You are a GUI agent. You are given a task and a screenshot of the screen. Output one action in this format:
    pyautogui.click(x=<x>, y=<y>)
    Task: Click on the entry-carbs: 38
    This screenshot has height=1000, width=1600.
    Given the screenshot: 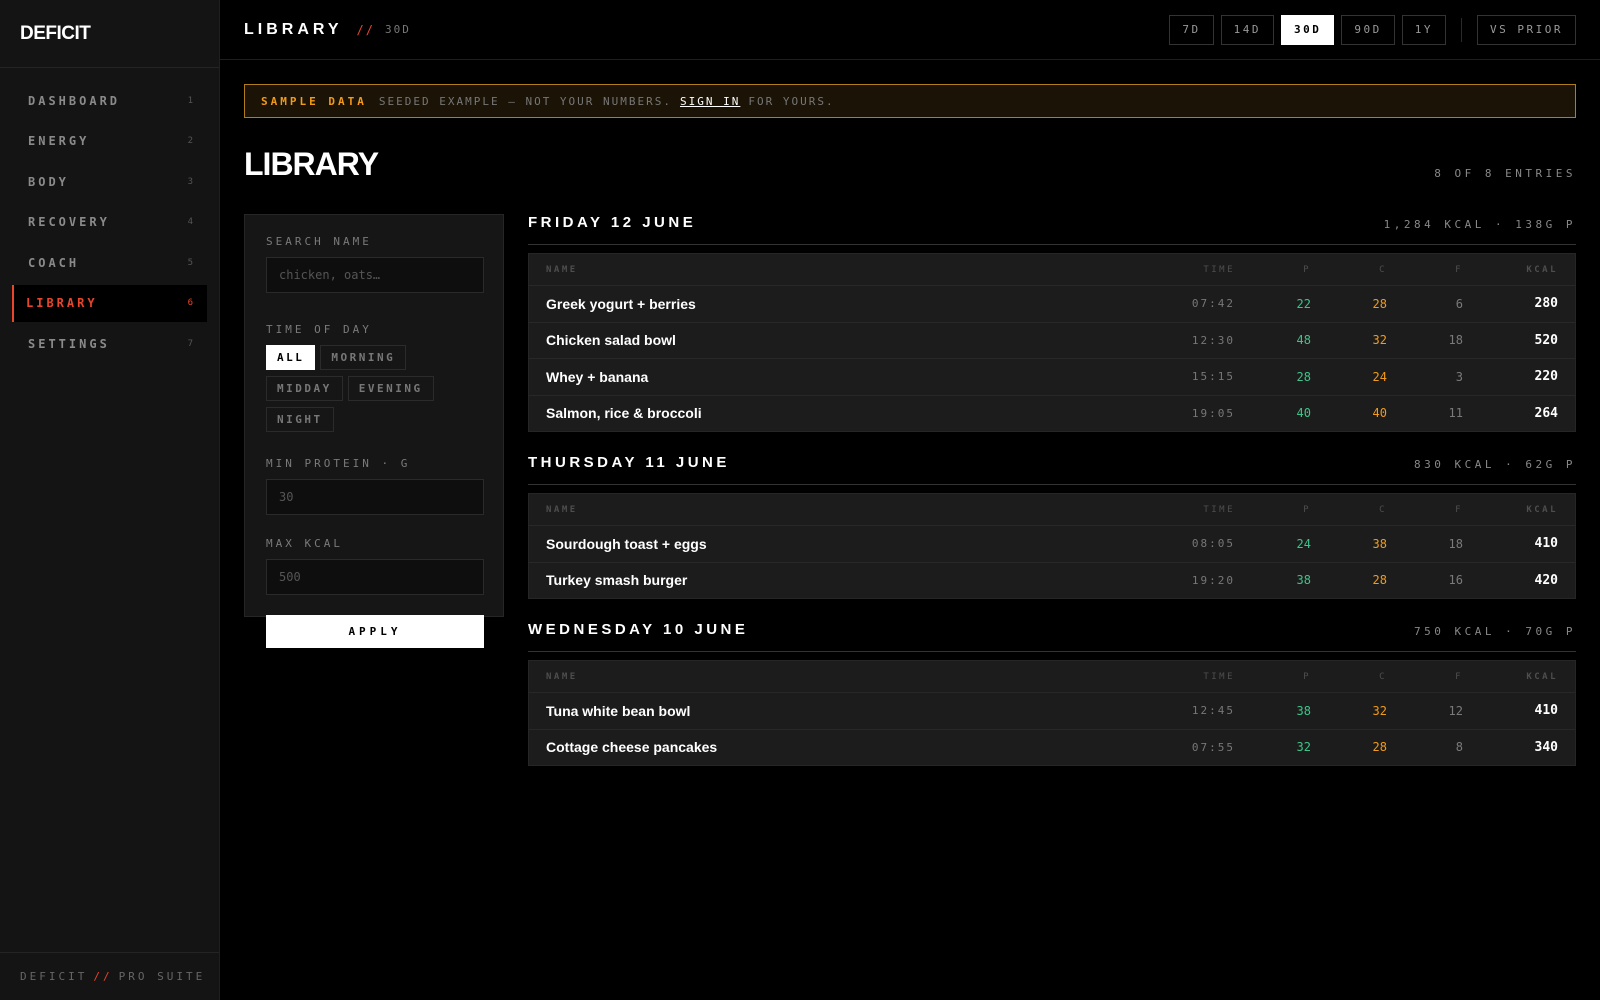 What is the action you would take?
    pyautogui.click(x=1379, y=543)
    